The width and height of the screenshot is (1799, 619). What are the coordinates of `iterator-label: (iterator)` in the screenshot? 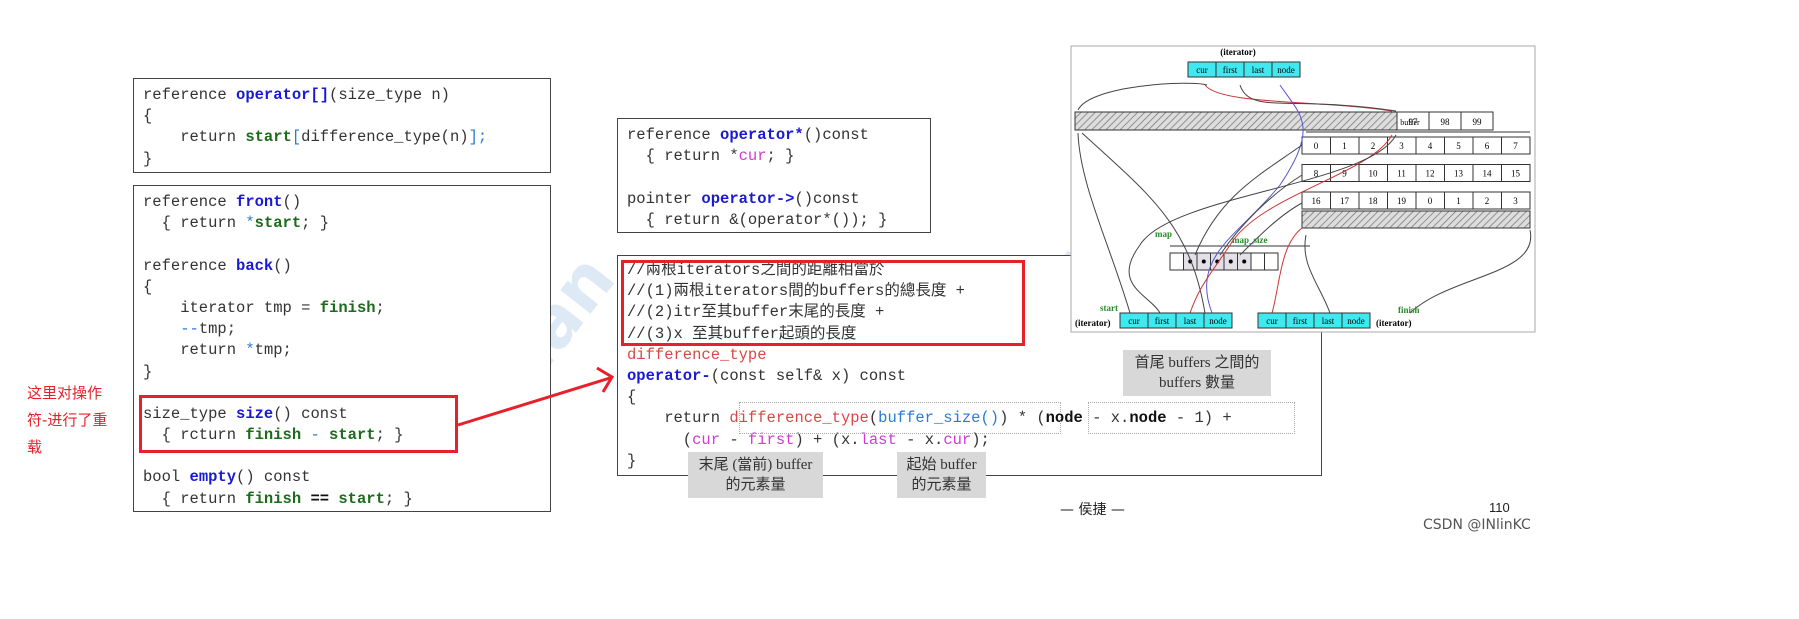 It's located at (1237, 52).